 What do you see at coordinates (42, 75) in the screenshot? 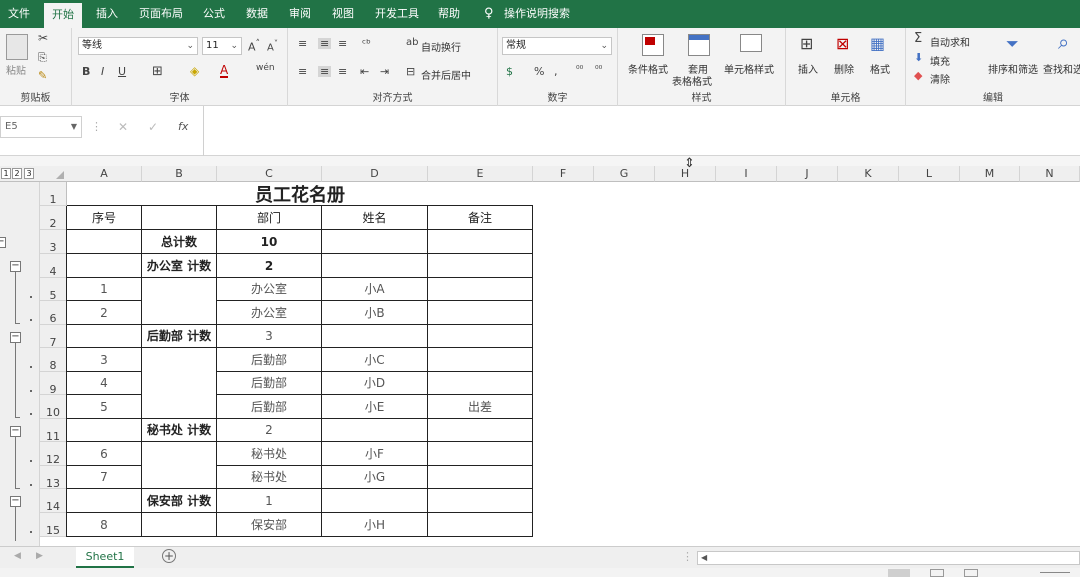
I see `format-painter-icon: ✎` at bounding box center [42, 75].